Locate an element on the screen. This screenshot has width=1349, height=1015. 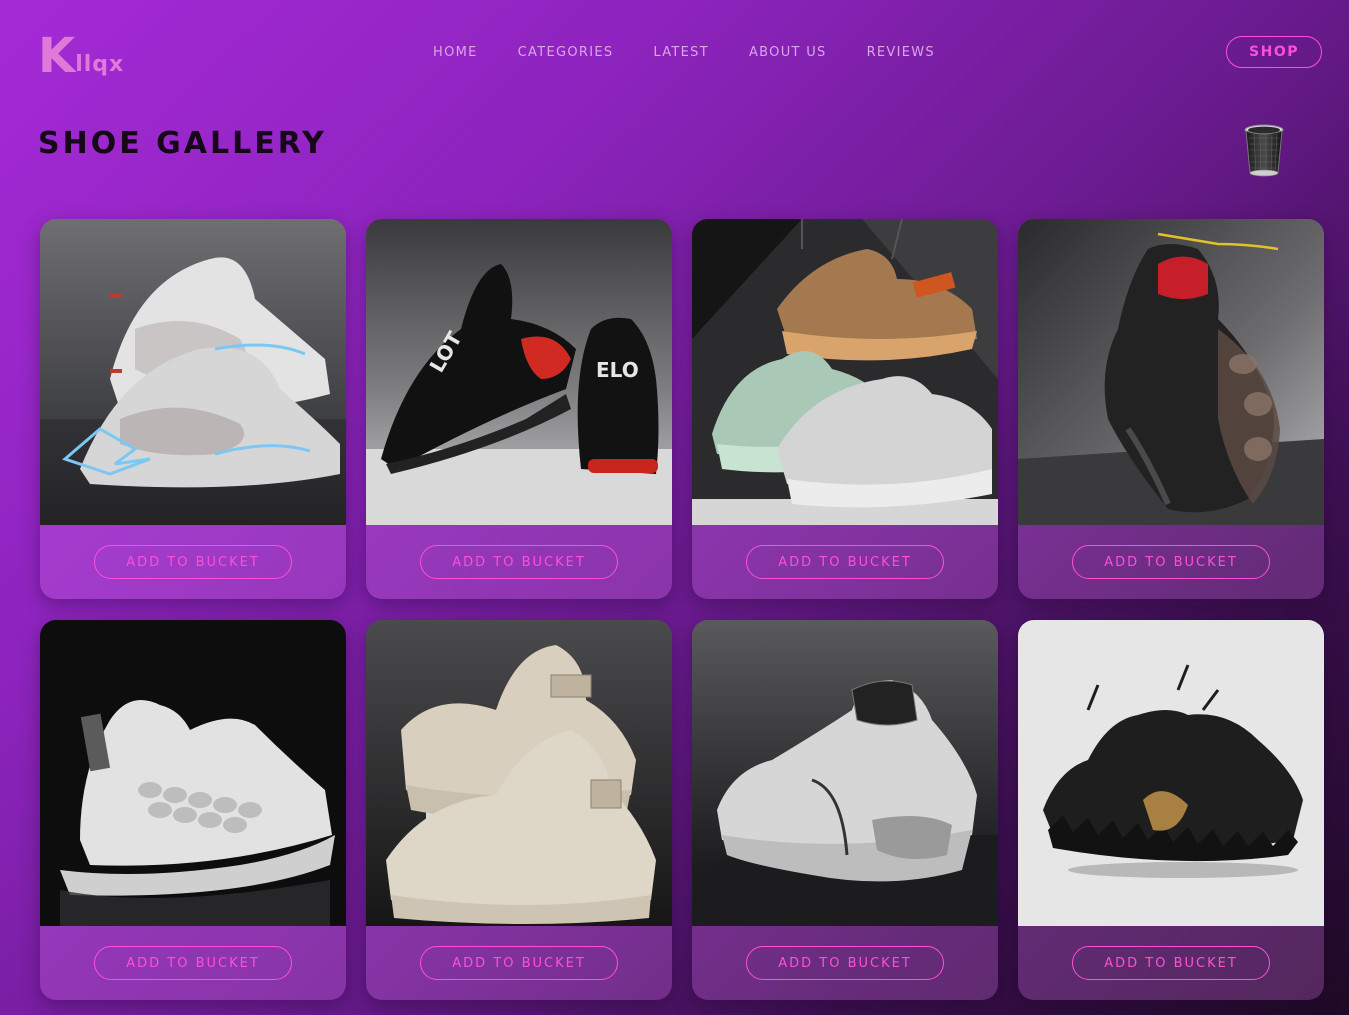
brand-logo: K llqx is located at coordinates (81, 56).